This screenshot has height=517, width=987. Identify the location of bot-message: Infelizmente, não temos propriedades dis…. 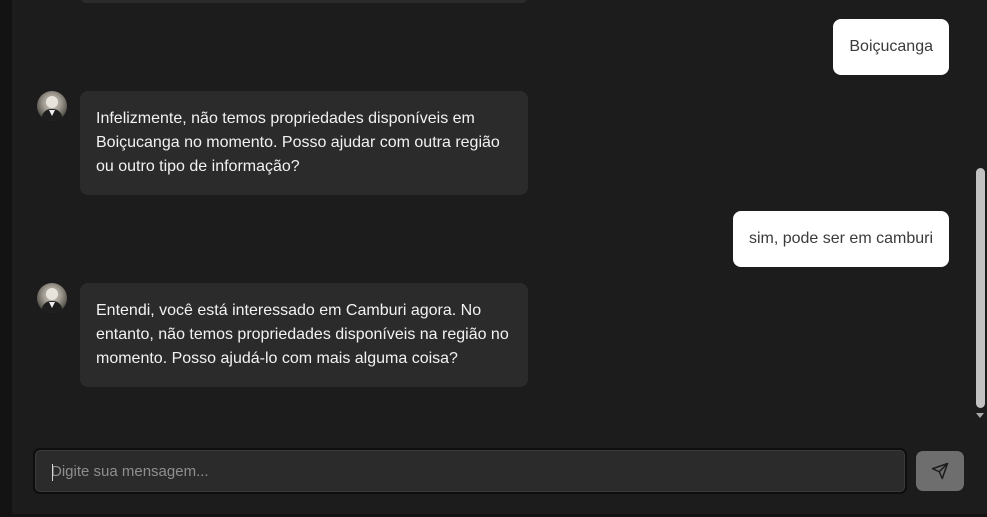
(304, 143).